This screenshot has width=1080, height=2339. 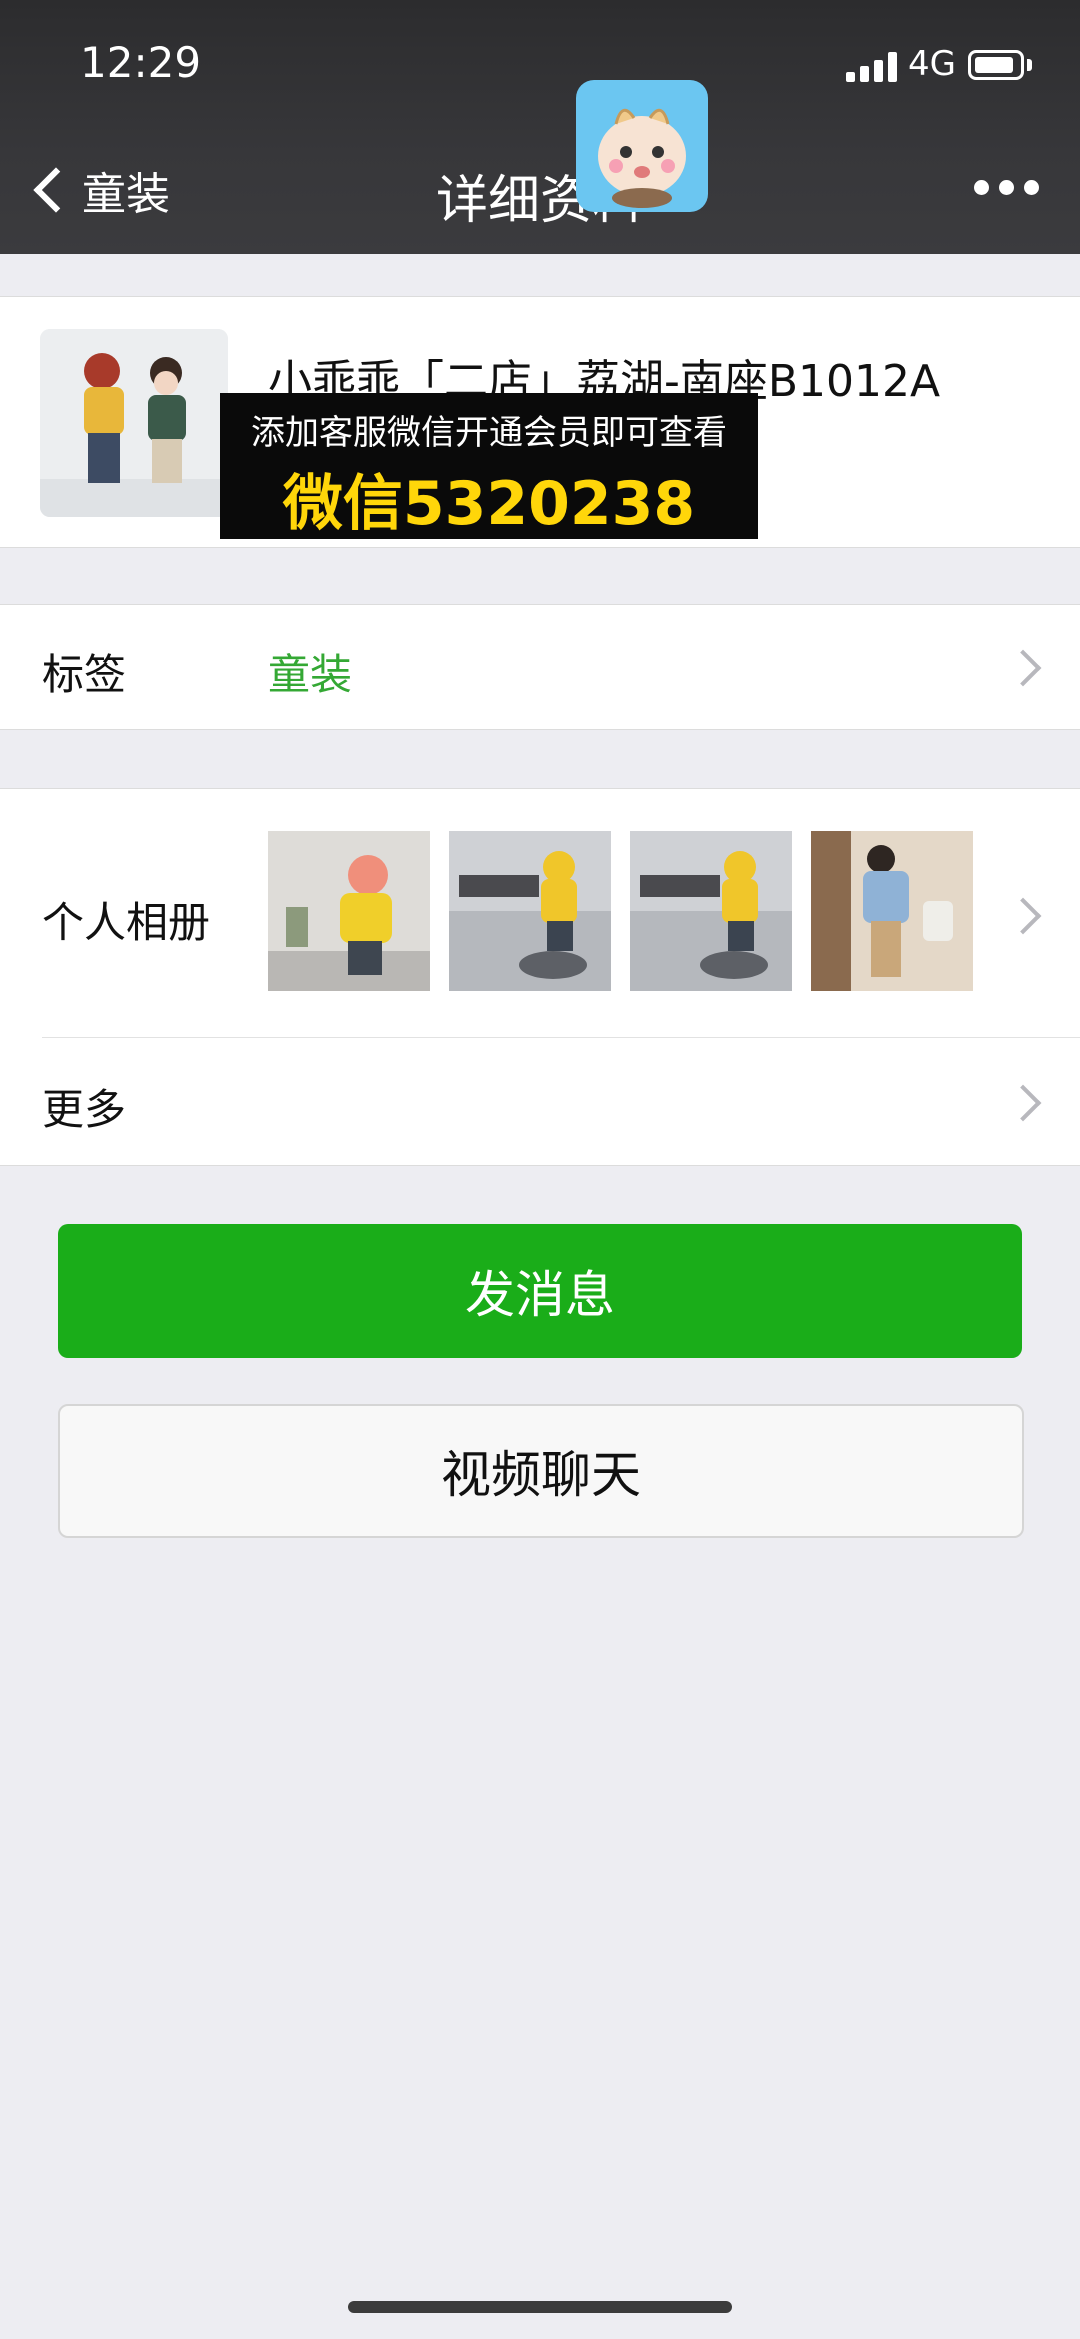 What do you see at coordinates (1029, 65) in the screenshot?
I see `battery-cap` at bounding box center [1029, 65].